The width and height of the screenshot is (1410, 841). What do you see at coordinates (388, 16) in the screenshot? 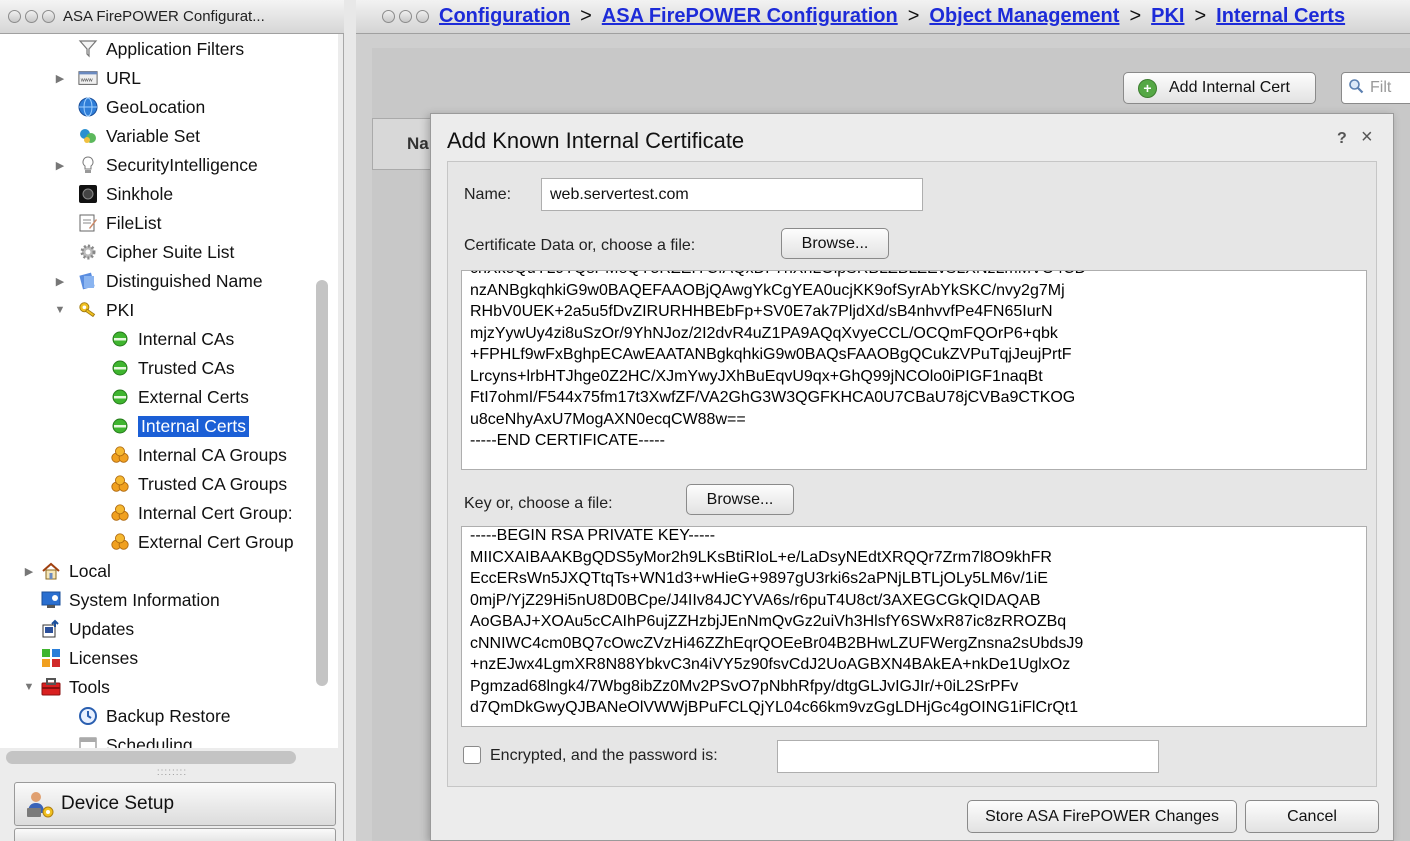
I see `right-close-button` at bounding box center [388, 16].